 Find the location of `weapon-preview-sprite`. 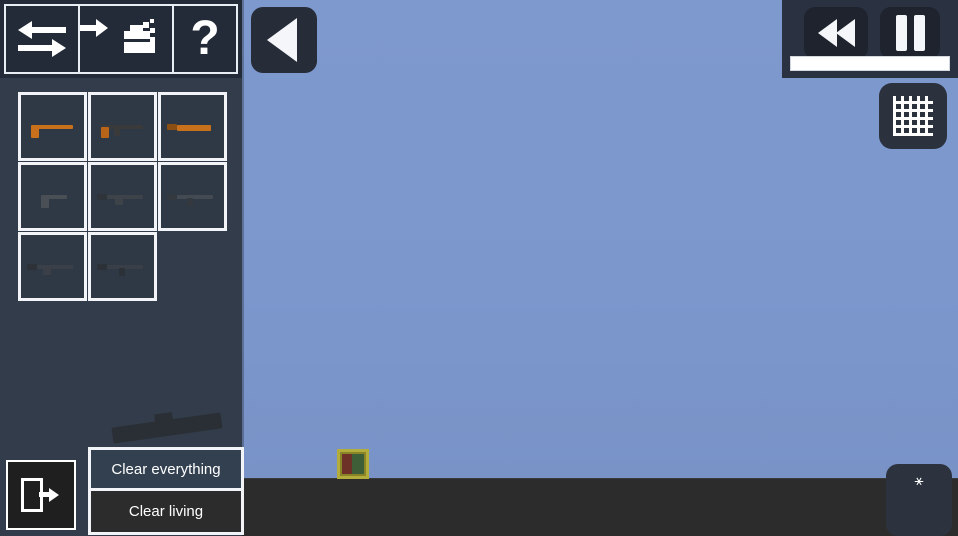

weapon-preview-sprite is located at coordinates (167, 428).